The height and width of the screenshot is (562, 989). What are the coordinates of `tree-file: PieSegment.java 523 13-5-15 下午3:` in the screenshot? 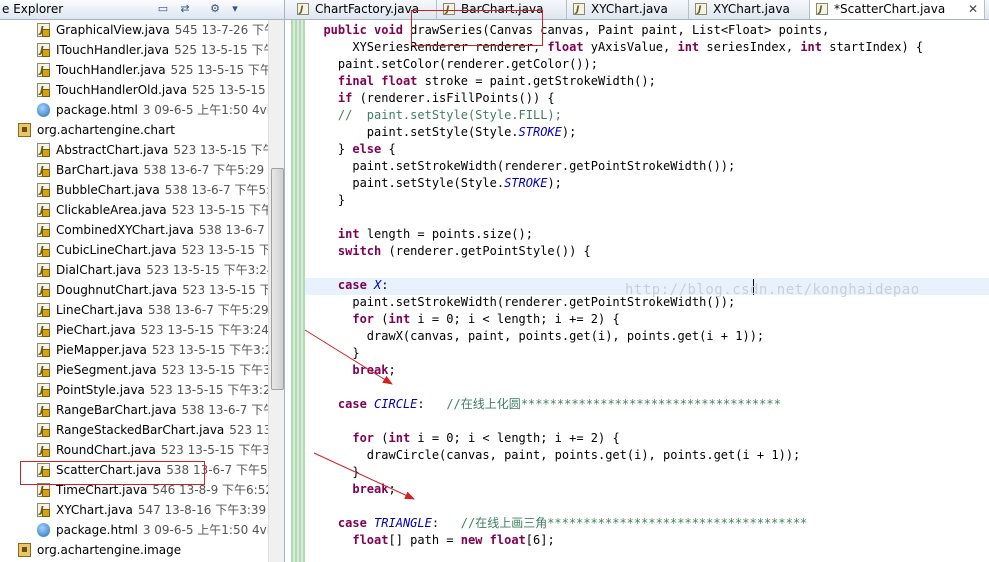 It's located at (137, 370).